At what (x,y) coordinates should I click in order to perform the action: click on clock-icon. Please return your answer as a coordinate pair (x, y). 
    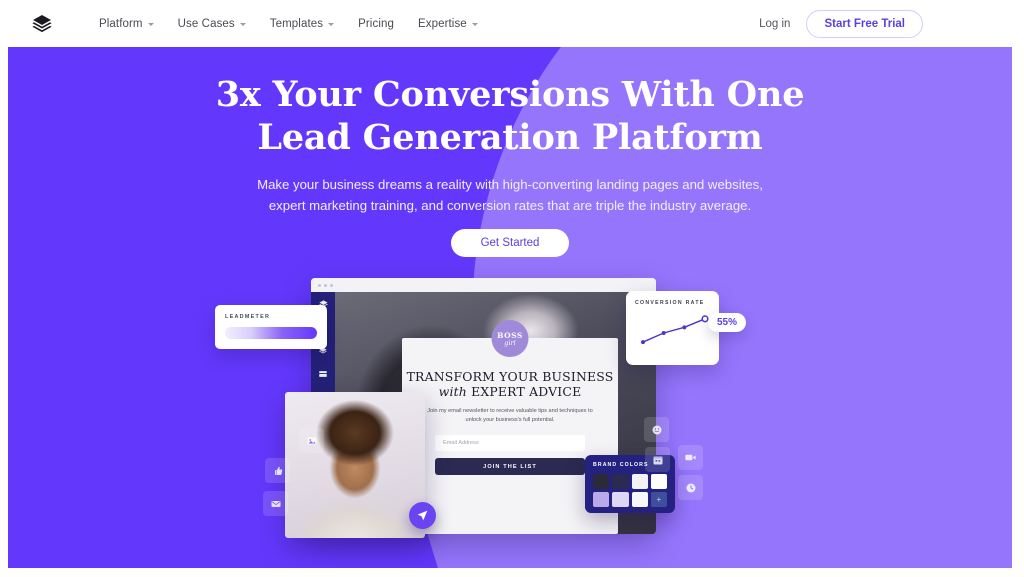
    Looking at the image, I should click on (690, 487).